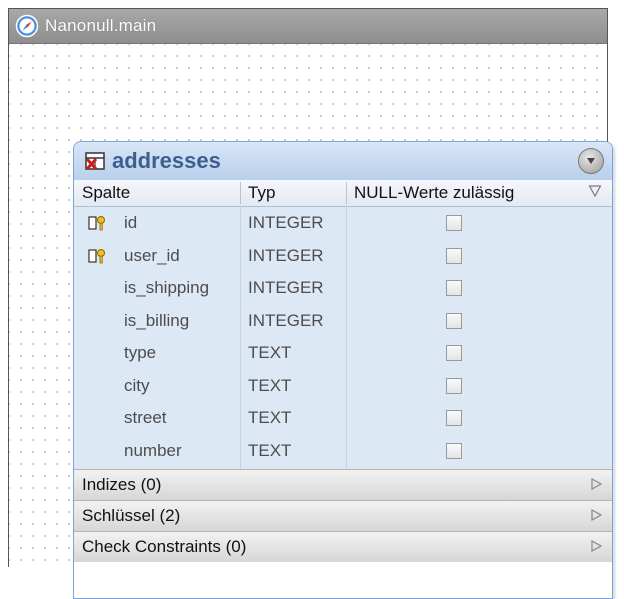 The image size is (624, 599). Describe the element at coordinates (166, 288) in the screenshot. I see `column-name: is_shipping` at that location.